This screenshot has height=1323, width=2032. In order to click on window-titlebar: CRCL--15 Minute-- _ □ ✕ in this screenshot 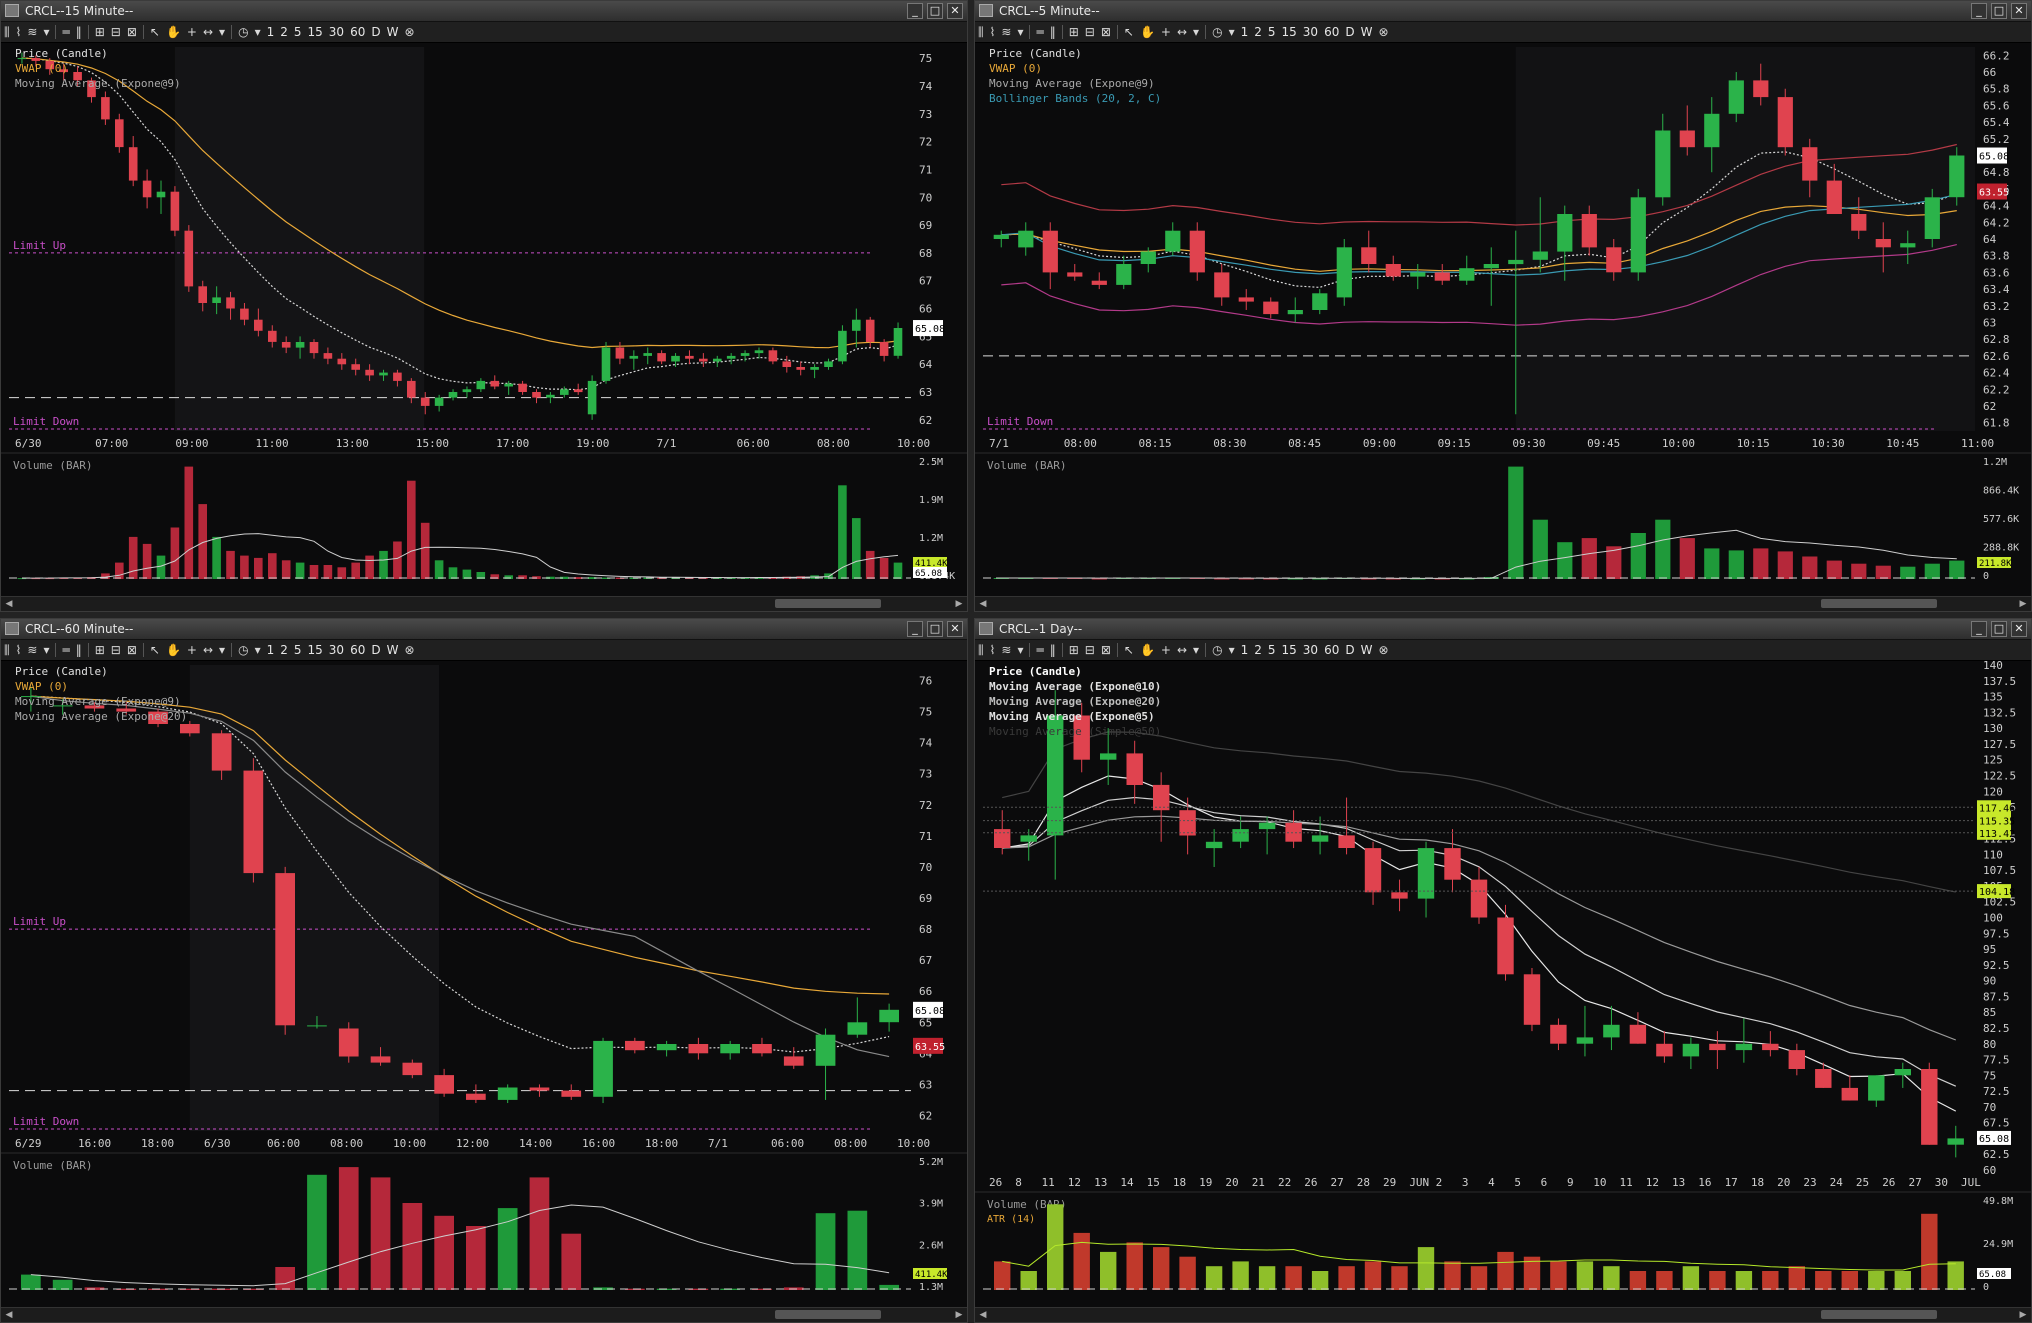, I will do `click(484, 11)`.